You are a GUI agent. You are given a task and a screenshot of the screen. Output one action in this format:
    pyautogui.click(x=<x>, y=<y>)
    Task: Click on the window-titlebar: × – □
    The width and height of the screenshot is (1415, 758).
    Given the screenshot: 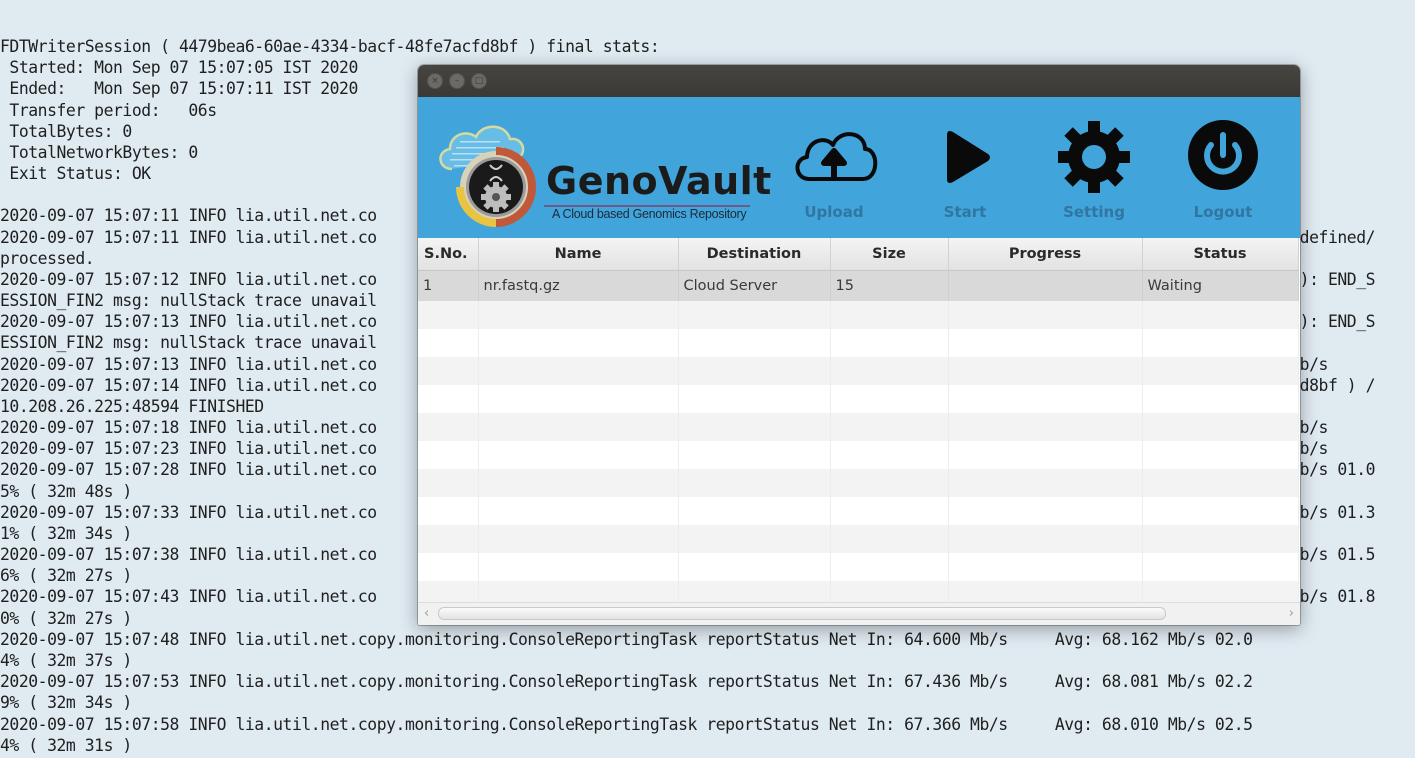 What is the action you would take?
    pyautogui.click(x=859, y=81)
    